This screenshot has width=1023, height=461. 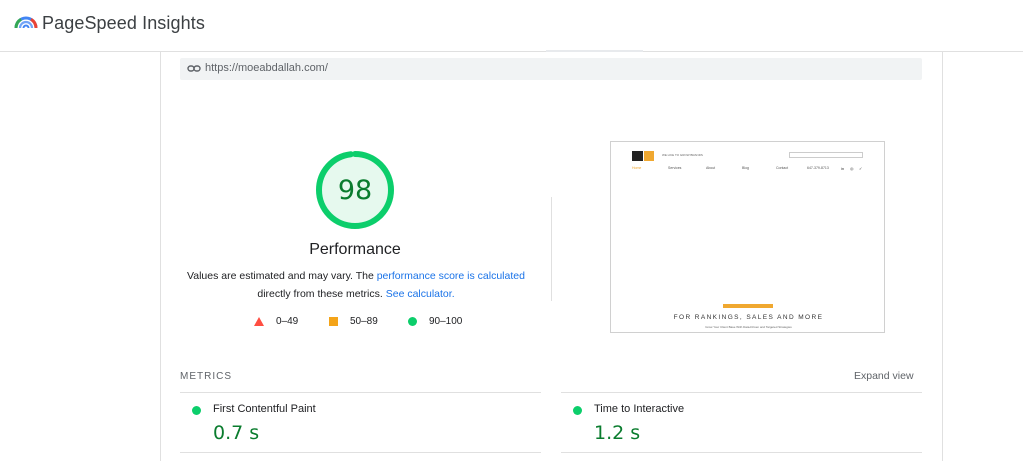 What do you see at coordinates (741, 452) in the screenshot?
I see `metrics-divider-right-bottom` at bounding box center [741, 452].